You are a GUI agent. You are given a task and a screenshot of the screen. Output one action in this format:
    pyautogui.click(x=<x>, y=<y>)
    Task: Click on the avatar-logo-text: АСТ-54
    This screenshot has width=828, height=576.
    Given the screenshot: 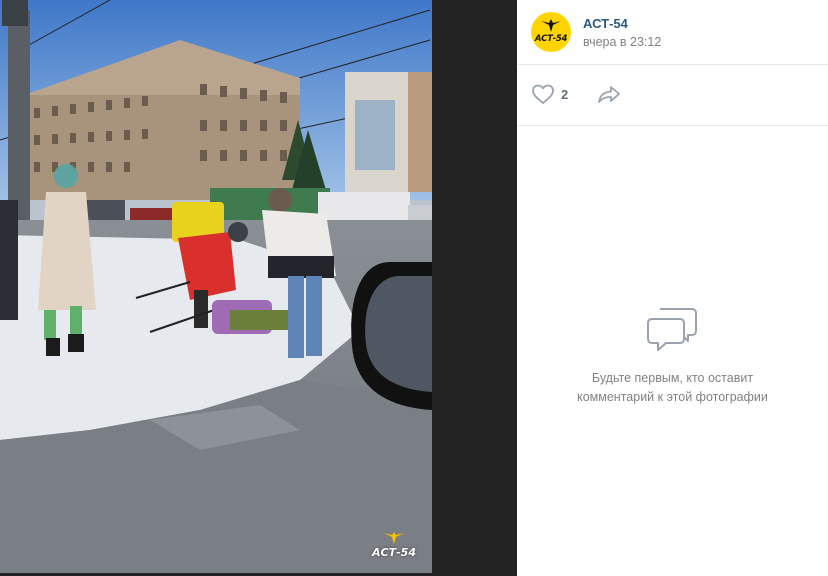 What is the action you would take?
    pyautogui.click(x=551, y=39)
    